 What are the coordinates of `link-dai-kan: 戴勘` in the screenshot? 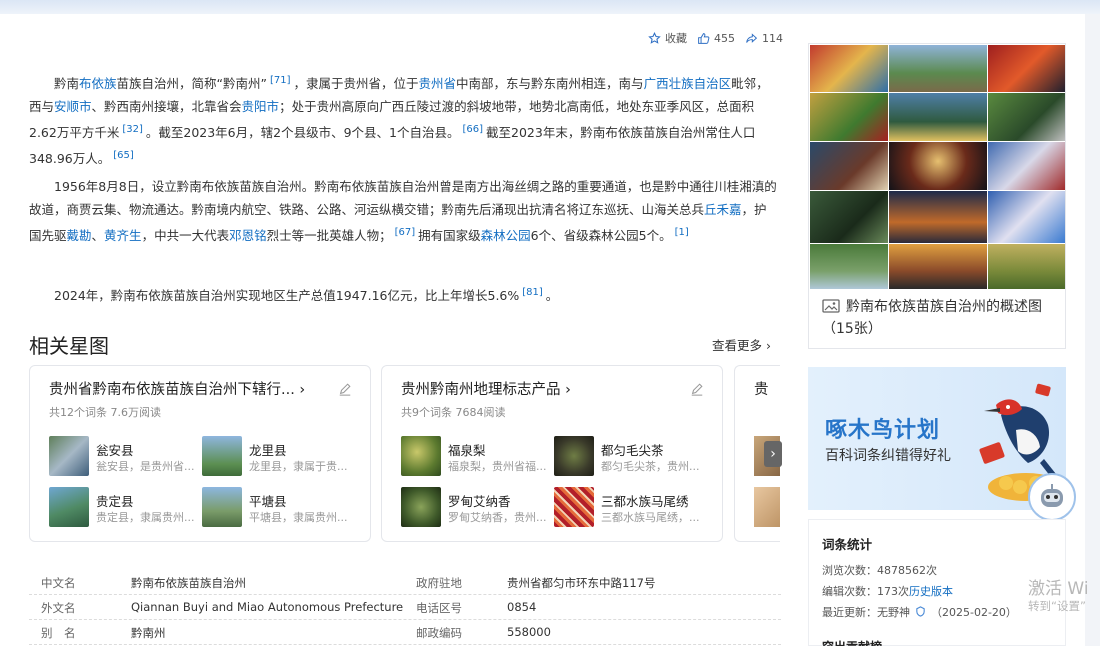 It's located at (79, 235).